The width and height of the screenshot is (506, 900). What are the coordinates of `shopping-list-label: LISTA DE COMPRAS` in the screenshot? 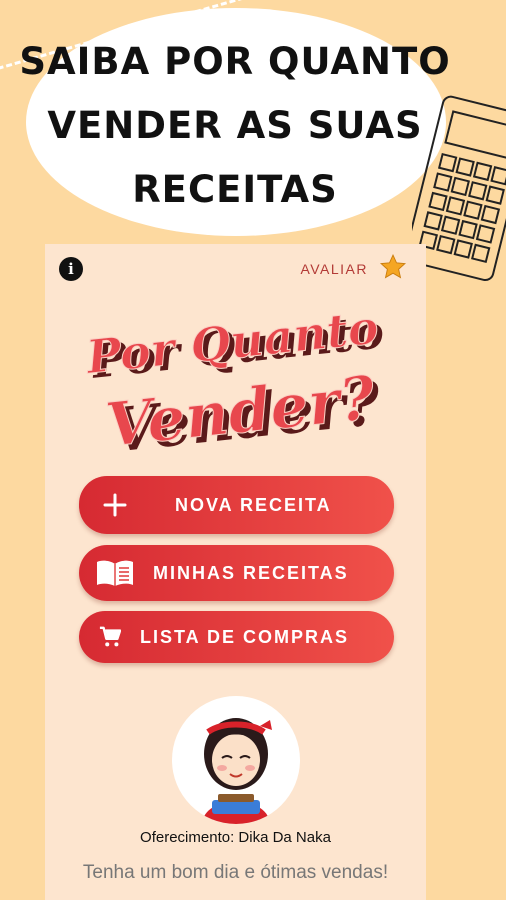 It's located at (245, 637).